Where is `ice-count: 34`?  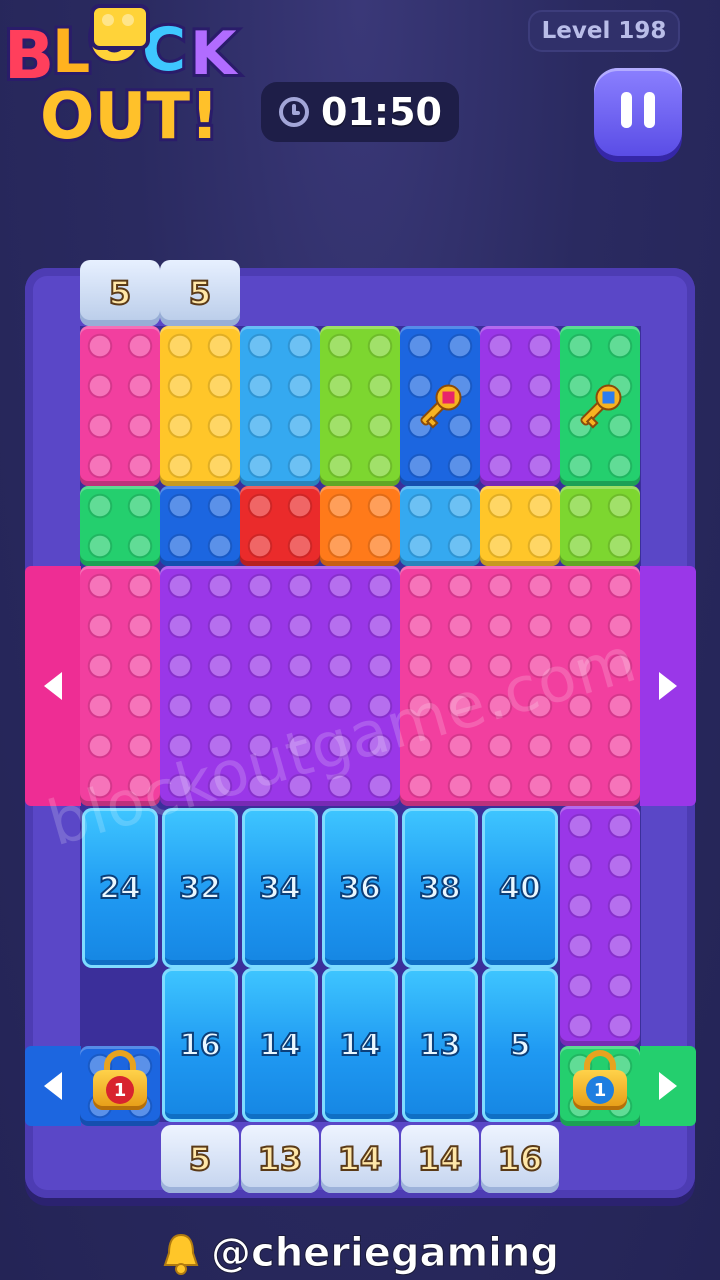 ice-count: 34 is located at coordinates (280, 888).